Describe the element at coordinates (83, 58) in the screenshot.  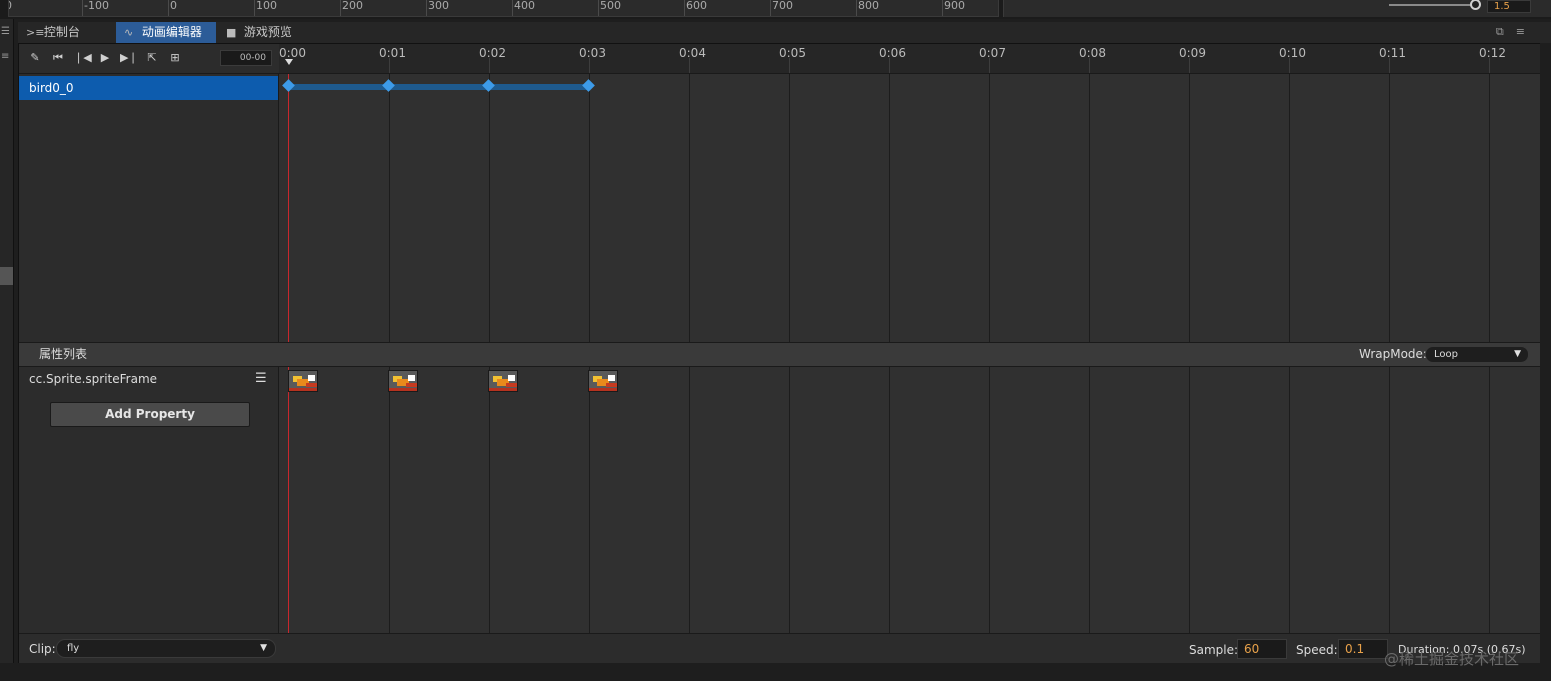
I see `prev-frame-icon: ❘◀` at that location.